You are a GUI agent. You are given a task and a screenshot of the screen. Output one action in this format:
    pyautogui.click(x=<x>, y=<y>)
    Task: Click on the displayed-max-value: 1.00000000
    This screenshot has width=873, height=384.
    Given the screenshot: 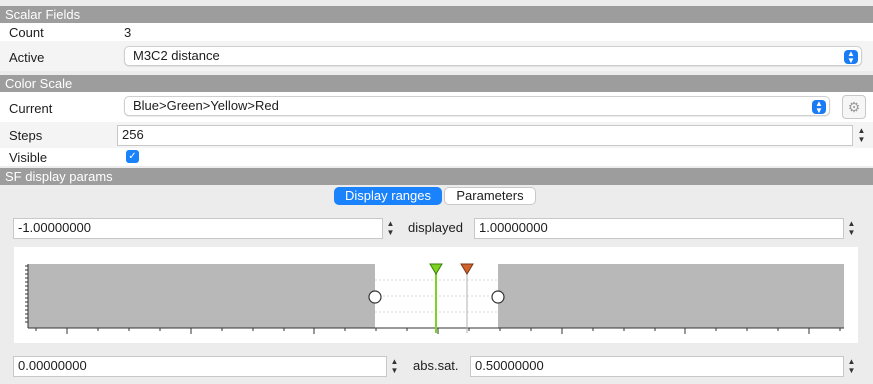 What is the action you would take?
    pyautogui.click(x=513, y=227)
    